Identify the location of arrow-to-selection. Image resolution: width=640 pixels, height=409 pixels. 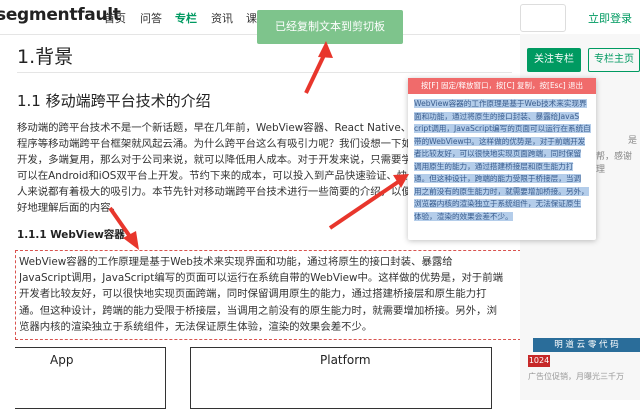
(123, 228).